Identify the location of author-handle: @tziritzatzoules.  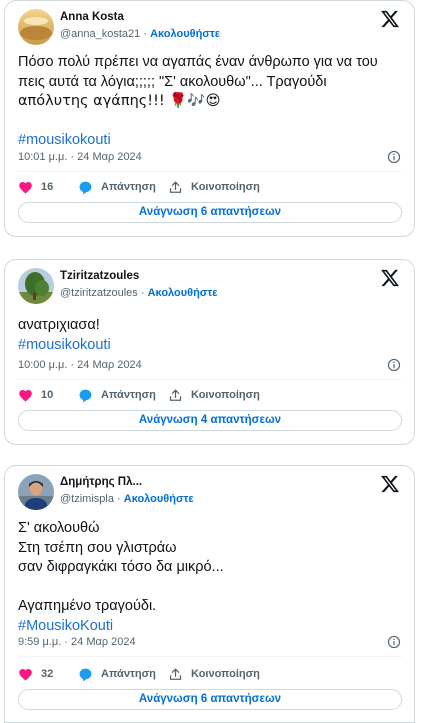
(99, 293).